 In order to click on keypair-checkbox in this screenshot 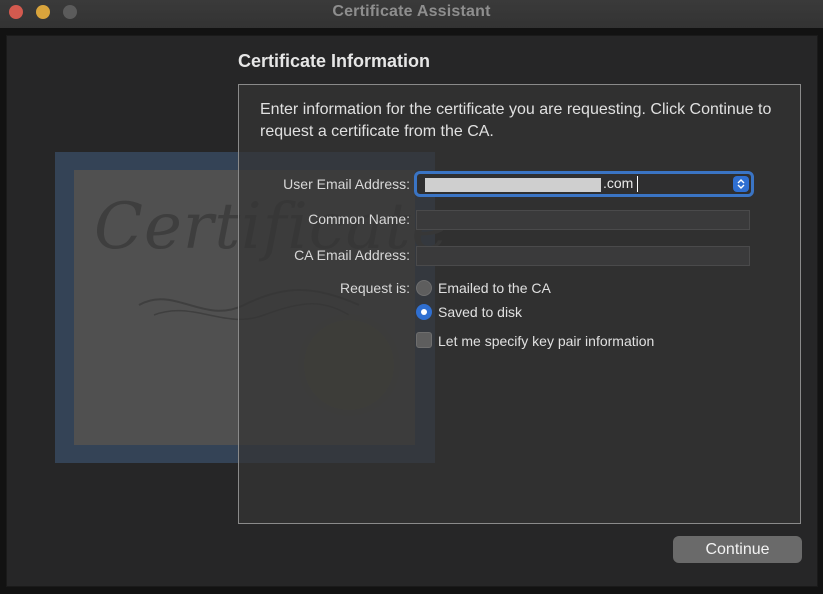, I will do `click(424, 340)`.